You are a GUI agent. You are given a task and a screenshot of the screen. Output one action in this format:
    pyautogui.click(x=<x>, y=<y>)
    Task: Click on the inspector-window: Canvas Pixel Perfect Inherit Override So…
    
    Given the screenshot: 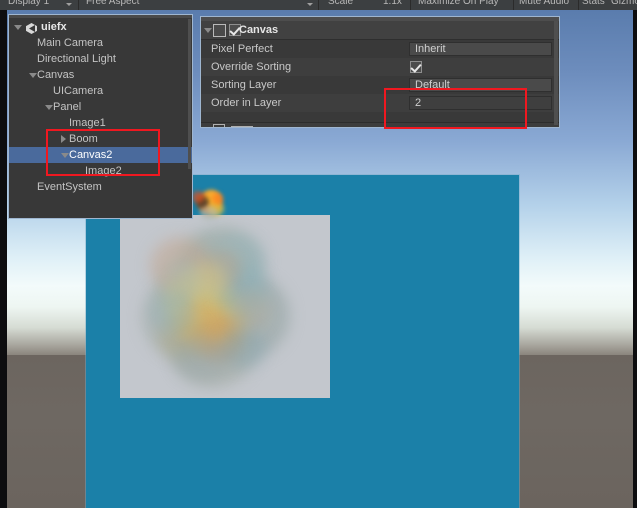 What is the action you would take?
    pyautogui.click(x=380, y=72)
    